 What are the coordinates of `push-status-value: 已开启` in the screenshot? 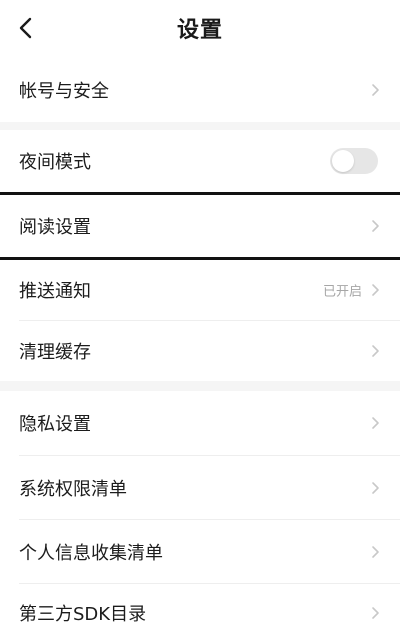 It's located at (342, 292).